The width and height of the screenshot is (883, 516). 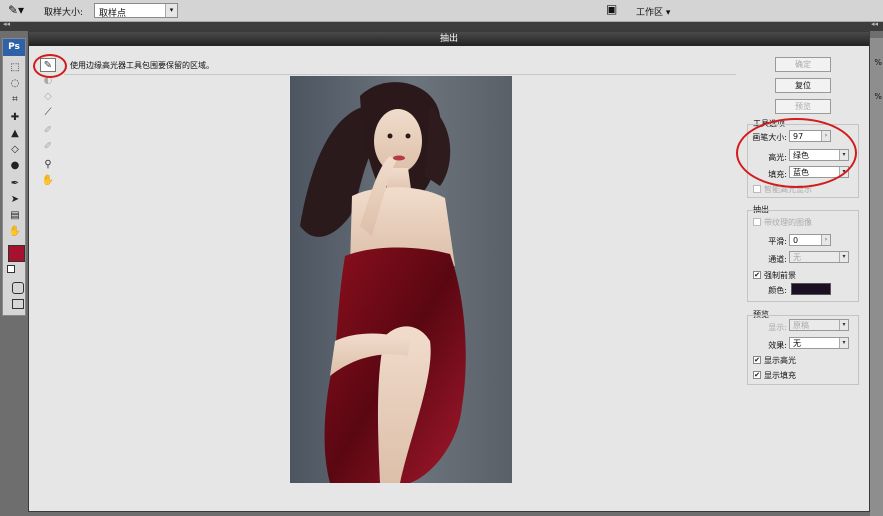 I want to click on zoom-percent-top: %, so click(x=878, y=62).